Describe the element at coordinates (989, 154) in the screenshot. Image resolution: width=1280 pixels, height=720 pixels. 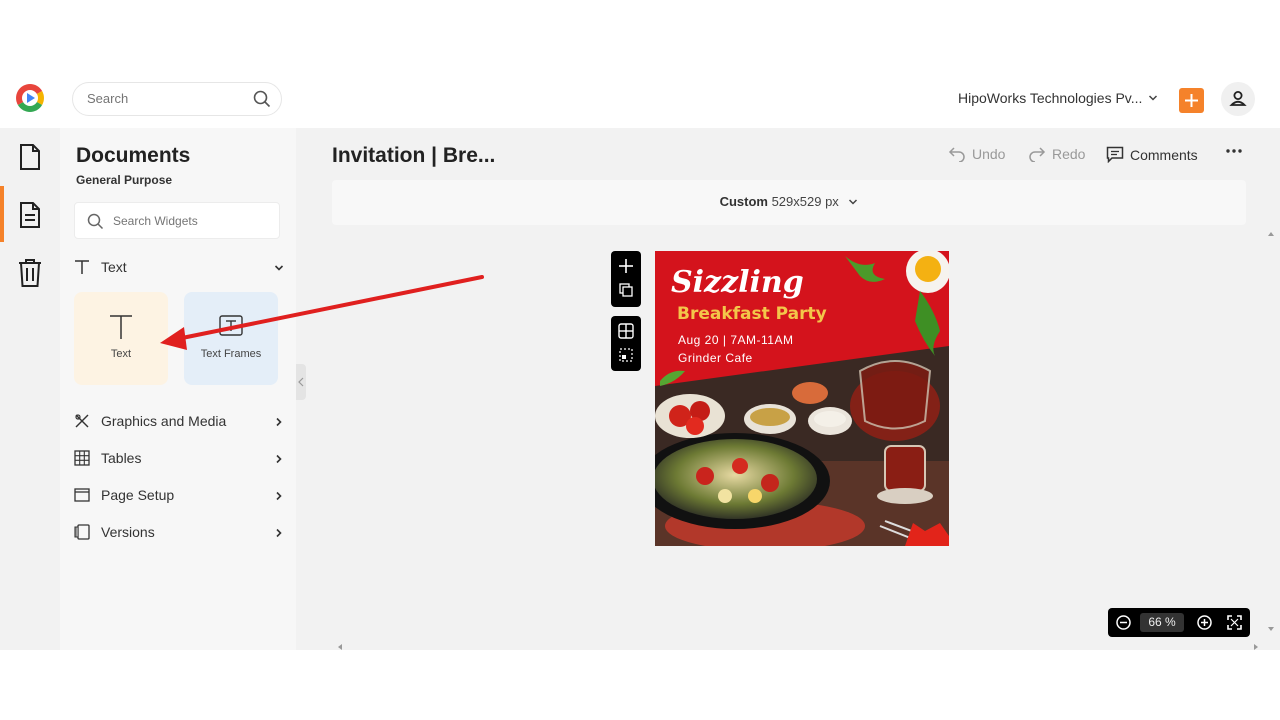
I see `undo-label: Undo` at that location.